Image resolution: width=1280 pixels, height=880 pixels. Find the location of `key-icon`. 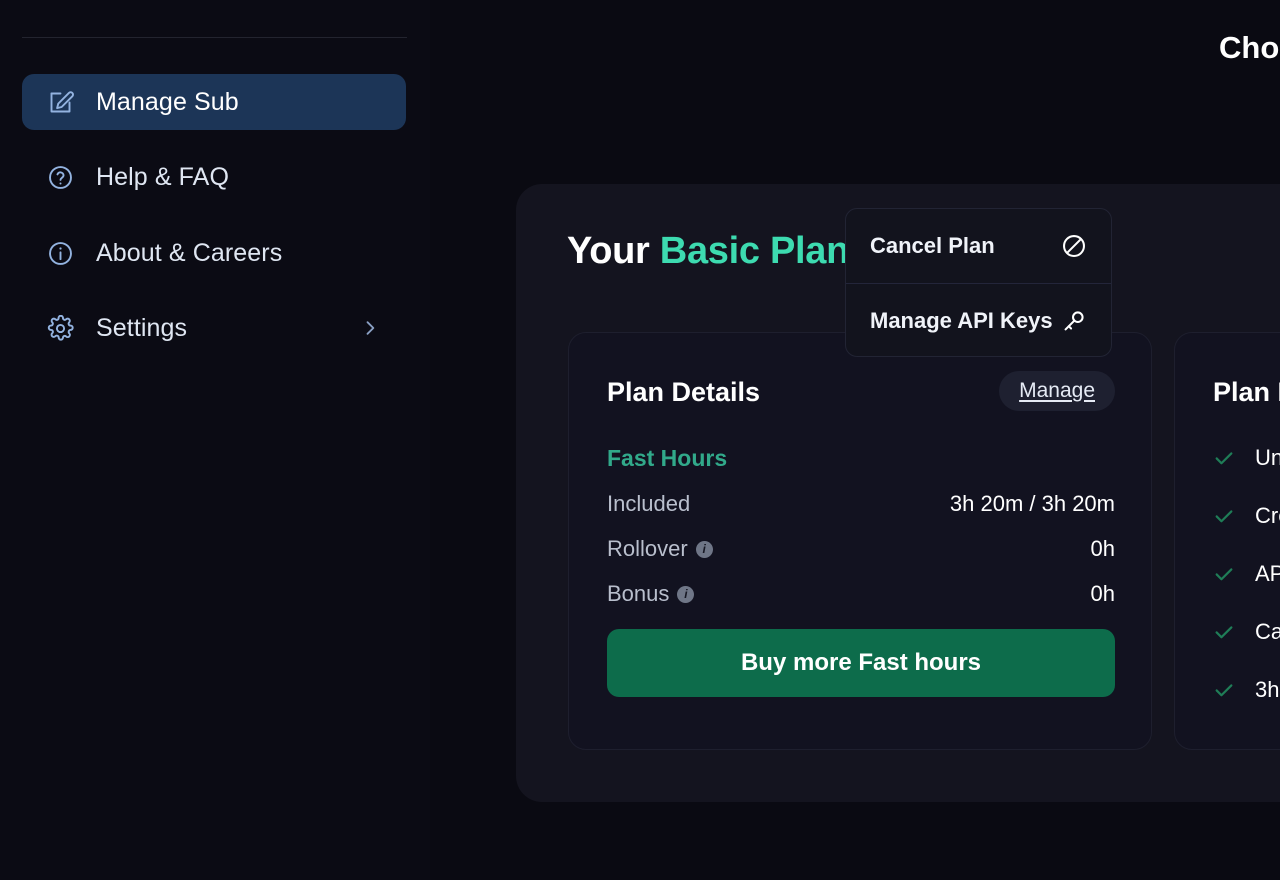

key-icon is located at coordinates (1074, 321).